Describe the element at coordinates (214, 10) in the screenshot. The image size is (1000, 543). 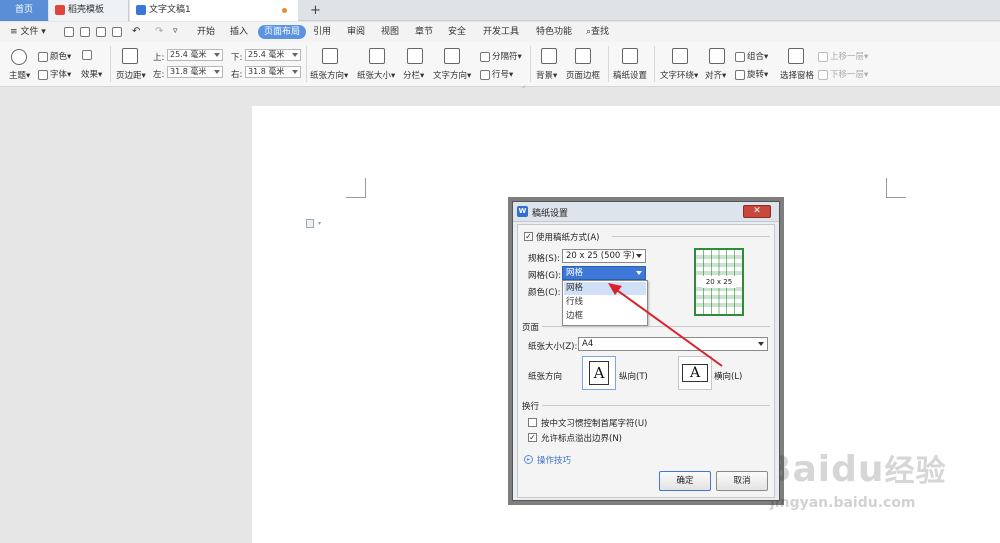
I see `tab-document: 文字文稿1` at that location.